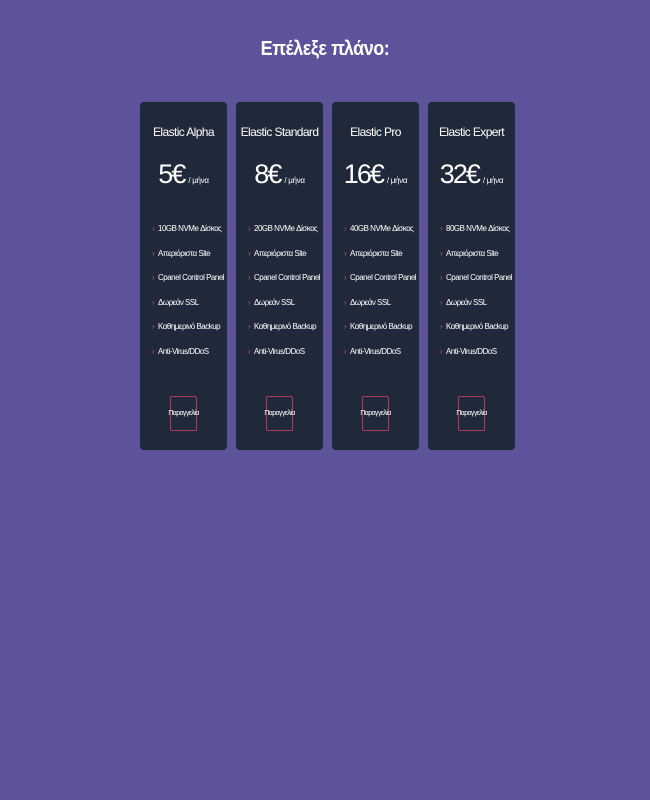  Describe the element at coordinates (268, 174) in the screenshot. I see `plan-price: 8€` at that location.